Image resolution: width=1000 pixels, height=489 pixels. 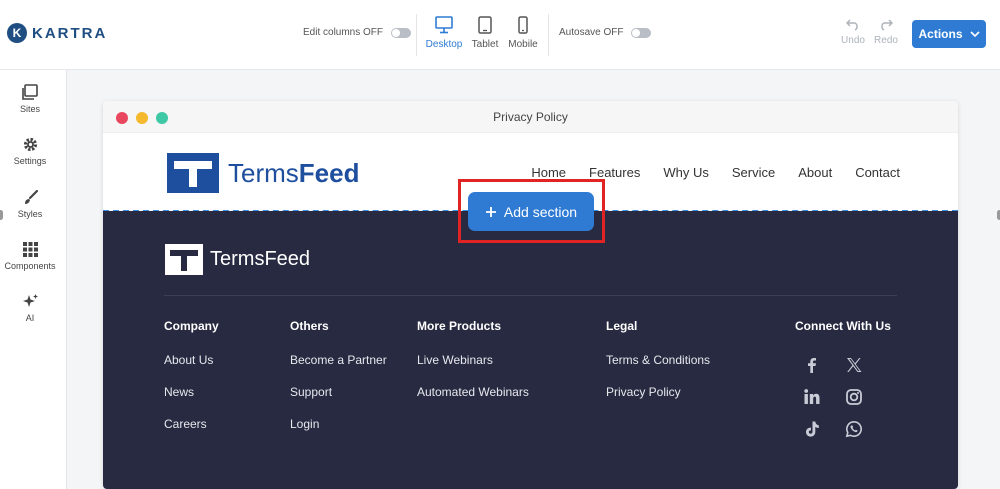 What do you see at coordinates (184, 259) in the screenshot?
I see `footer-logo-icon` at bounding box center [184, 259].